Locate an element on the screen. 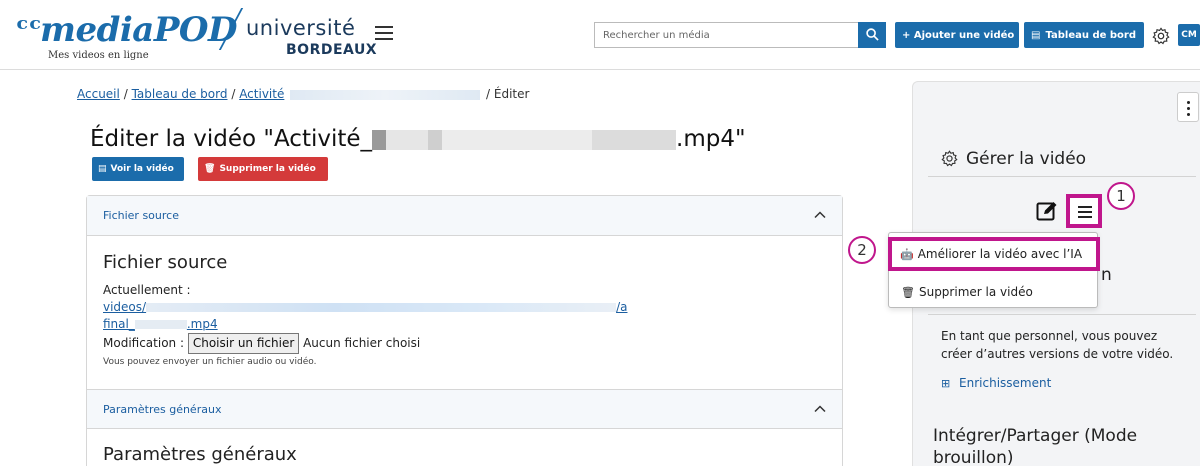 This screenshot has width=1200, height=466. manage-video-label: Gérer la vidéo is located at coordinates (1026, 159).